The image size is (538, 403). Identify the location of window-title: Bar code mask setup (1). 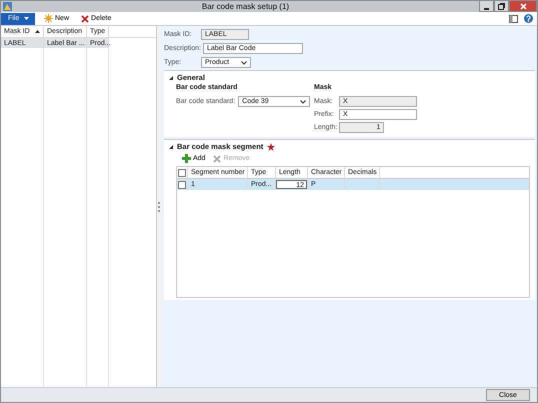
(245, 6).